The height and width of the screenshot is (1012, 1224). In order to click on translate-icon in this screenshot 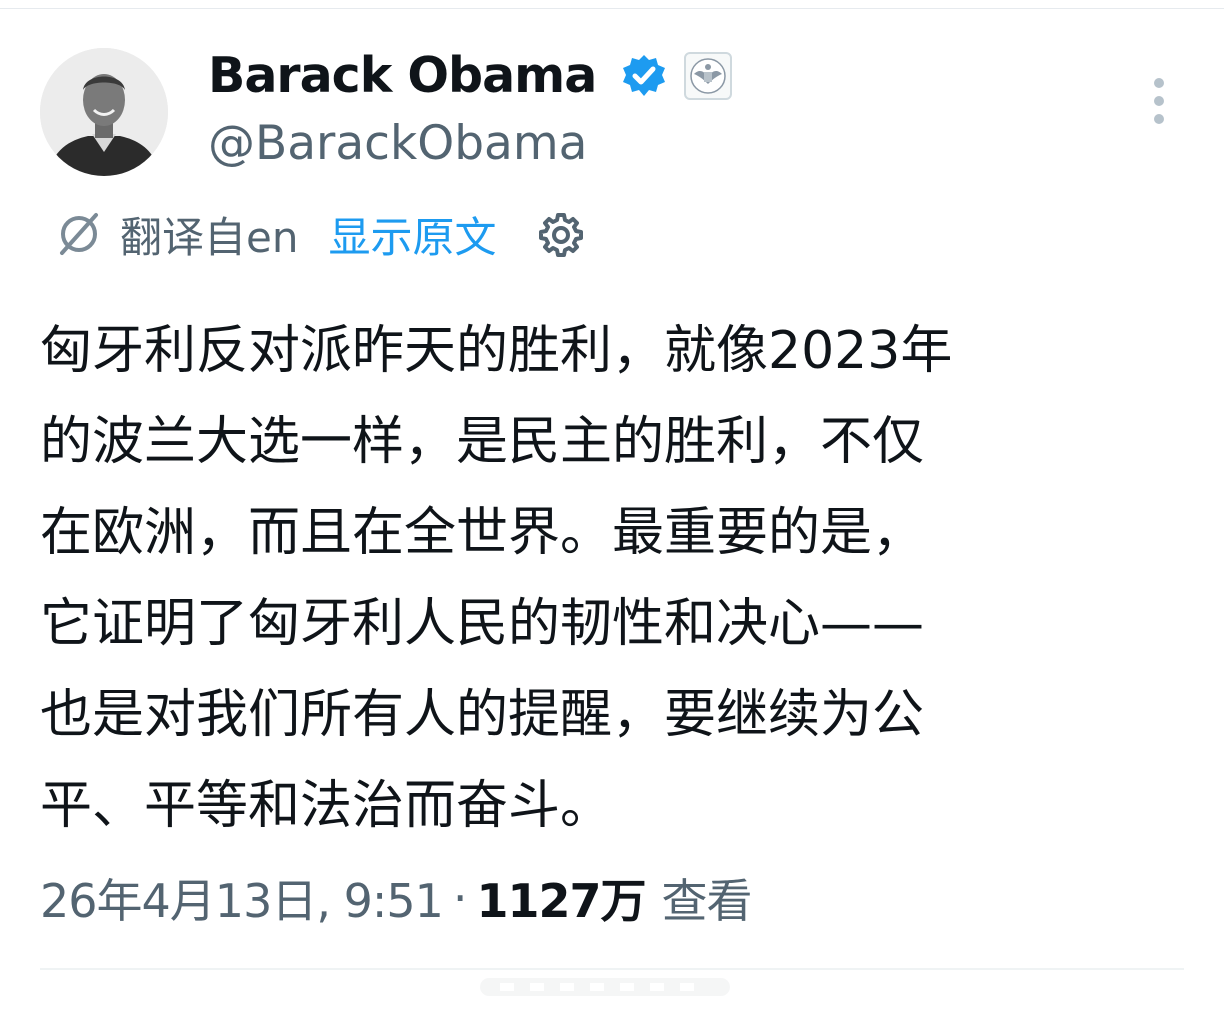, I will do `click(79, 234)`.